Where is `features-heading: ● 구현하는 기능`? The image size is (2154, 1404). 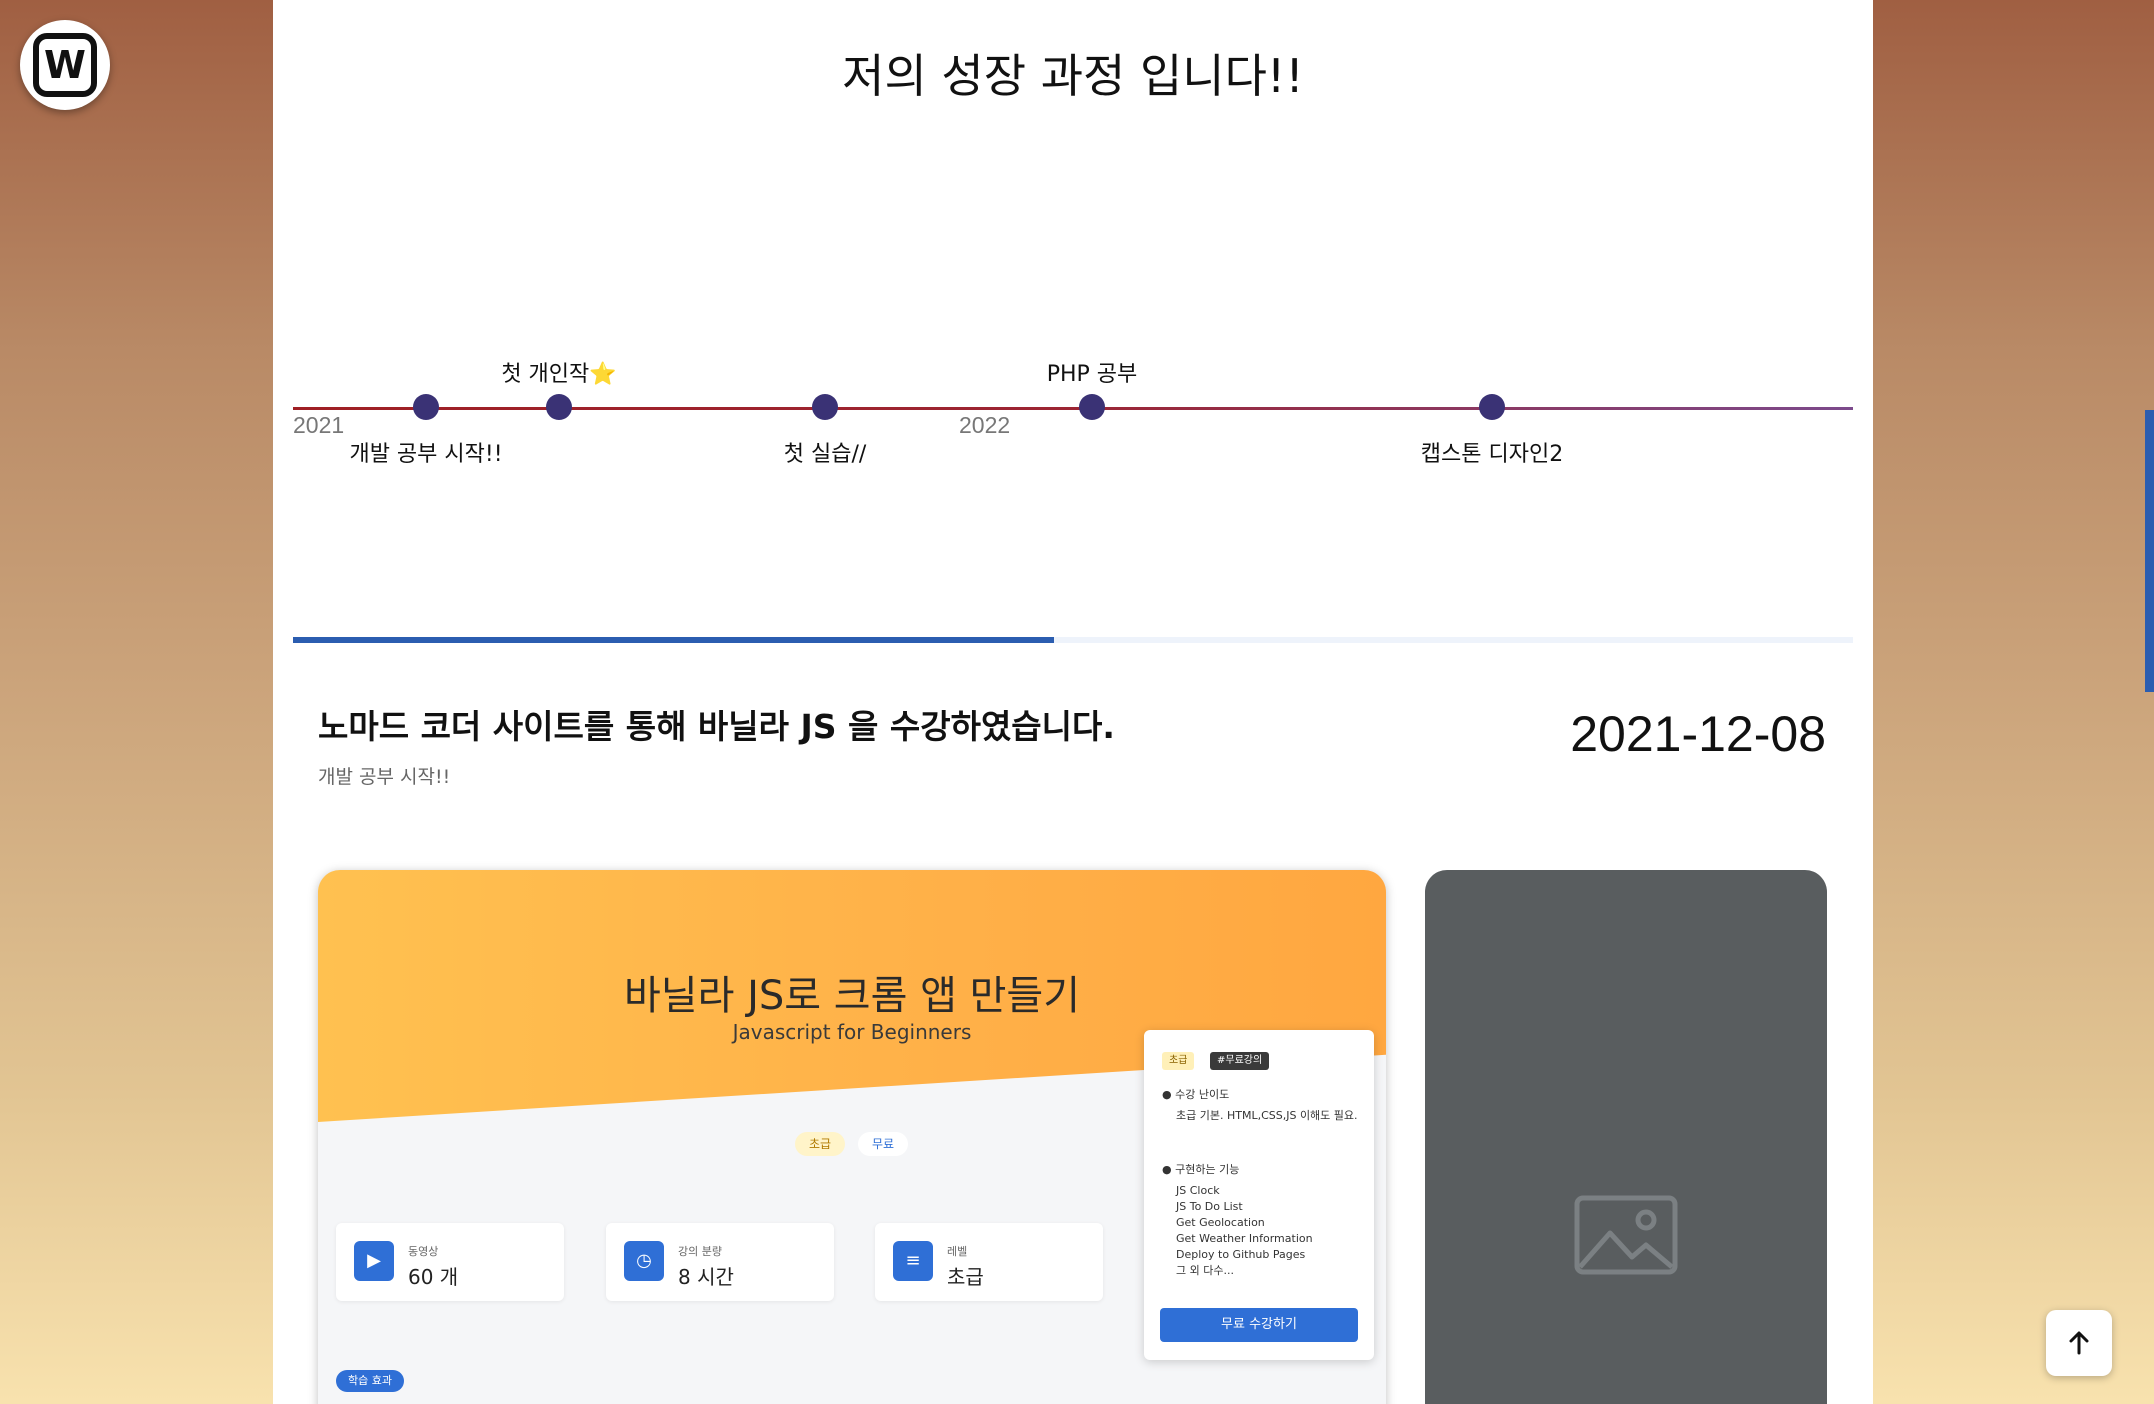 features-heading: ● 구현하는 기능 is located at coordinates (1200, 1169).